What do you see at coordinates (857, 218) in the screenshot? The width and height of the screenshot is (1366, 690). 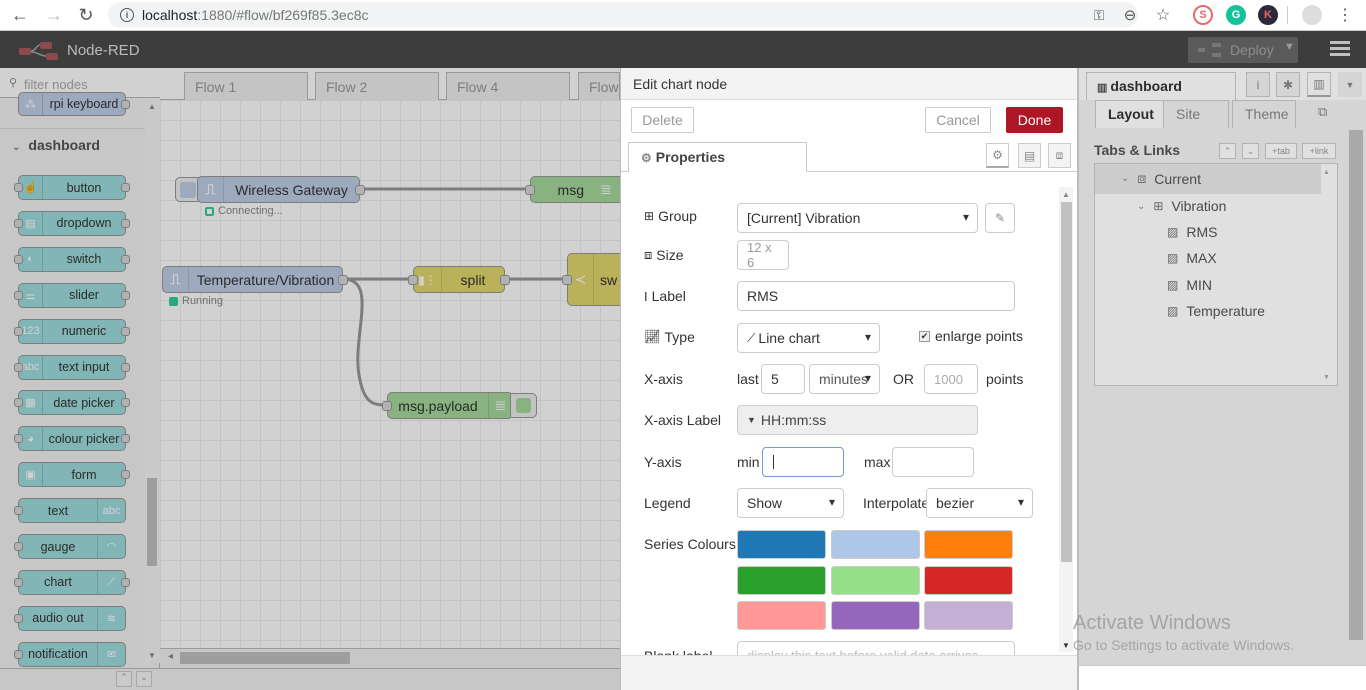 I see `group-select: [Current] Vibration` at bounding box center [857, 218].